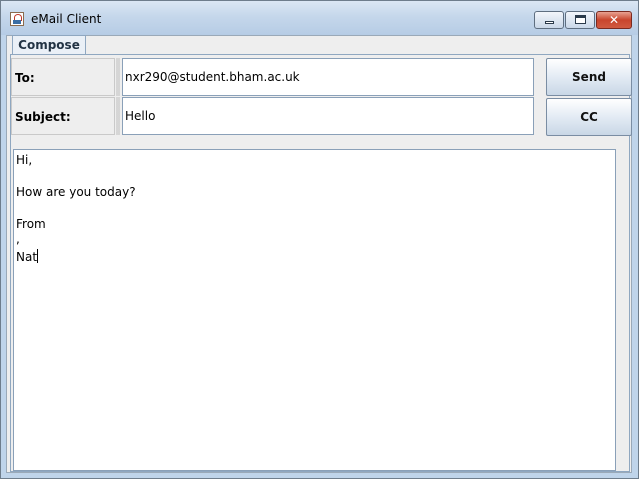 This screenshot has height=479, width=639. Describe the element at coordinates (66, 19) in the screenshot. I see `window-title: eMail Client` at that location.